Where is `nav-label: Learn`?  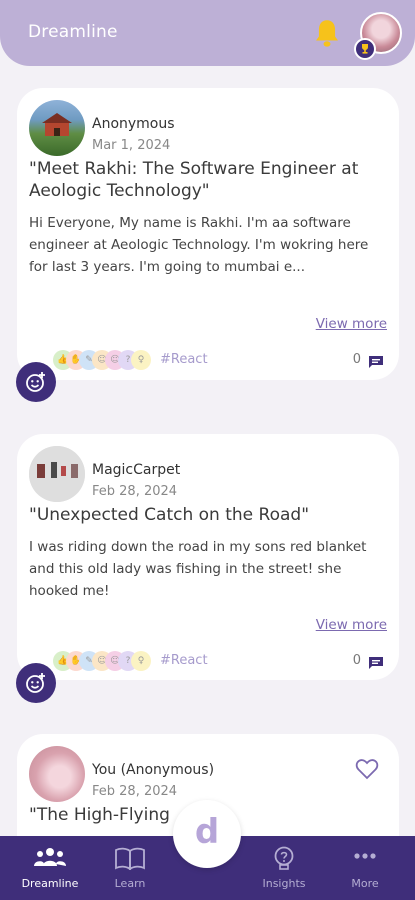
nav-label: Learn is located at coordinates (130, 883).